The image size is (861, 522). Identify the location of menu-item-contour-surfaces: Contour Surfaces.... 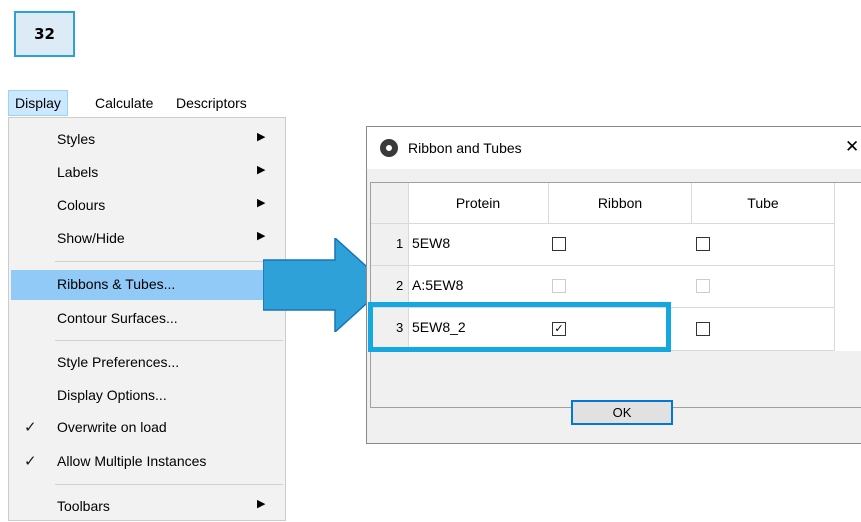
(147, 319).